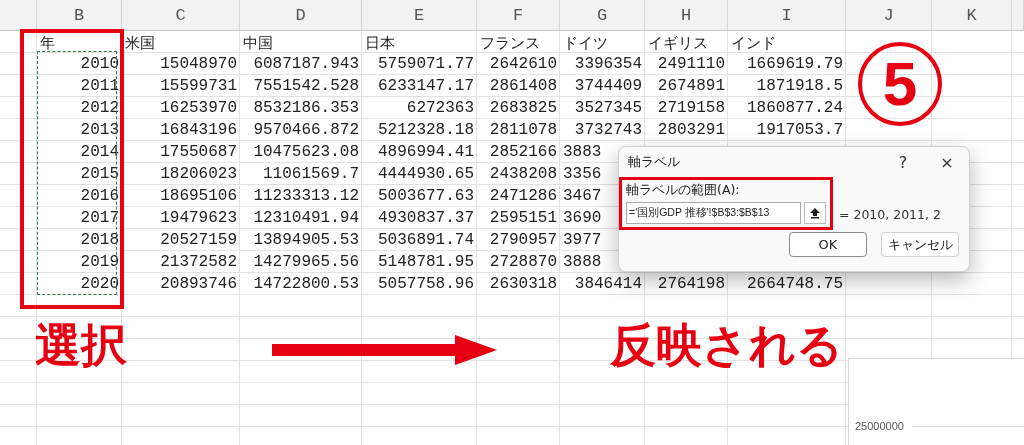  I want to click on table-cell: 1871918.5, so click(799, 86).